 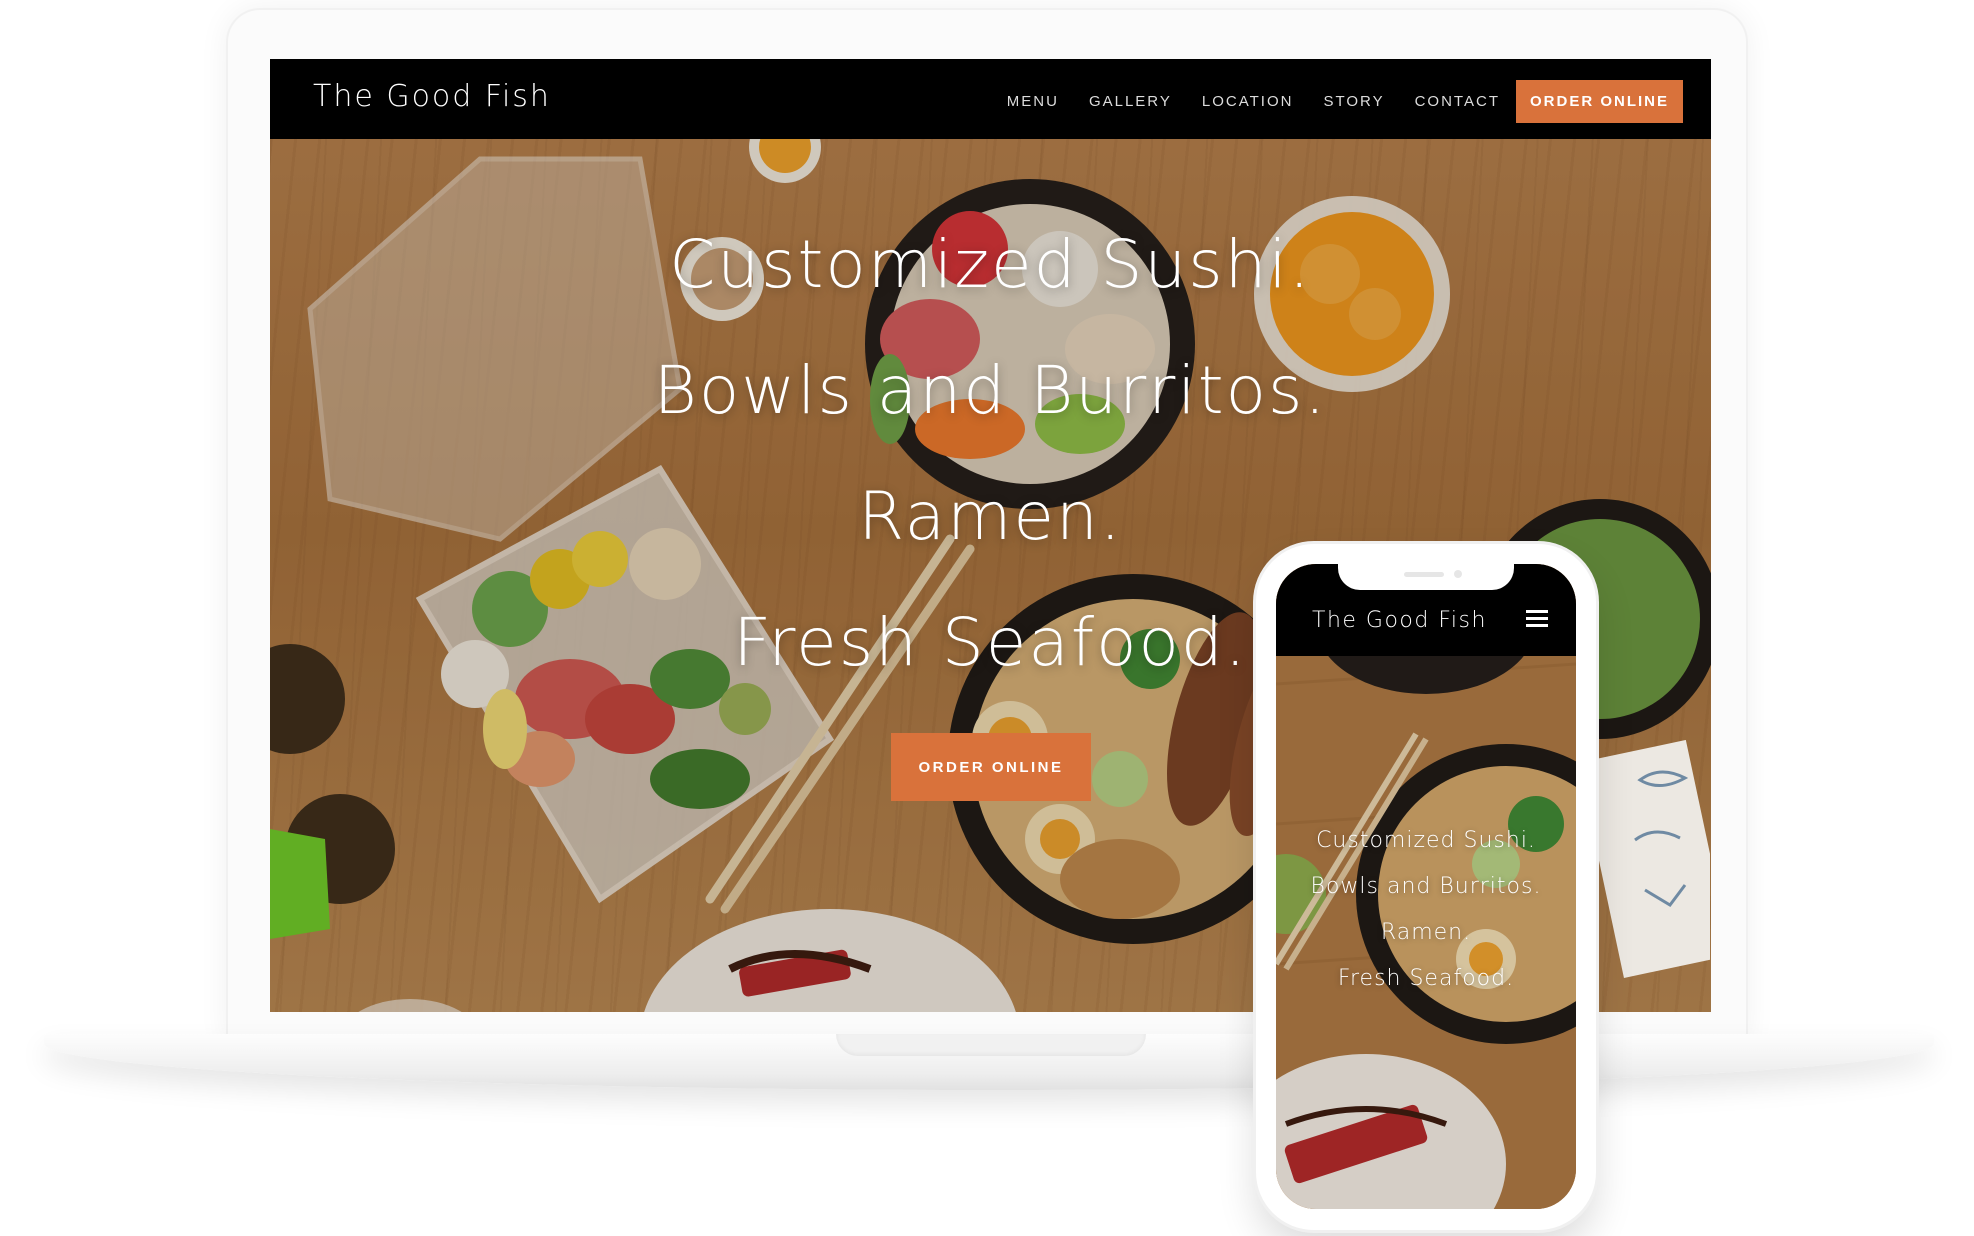 What do you see at coordinates (1426, 932) in the screenshot?
I see `mobile-hero-line-ramen: Ramen.` at bounding box center [1426, 932].